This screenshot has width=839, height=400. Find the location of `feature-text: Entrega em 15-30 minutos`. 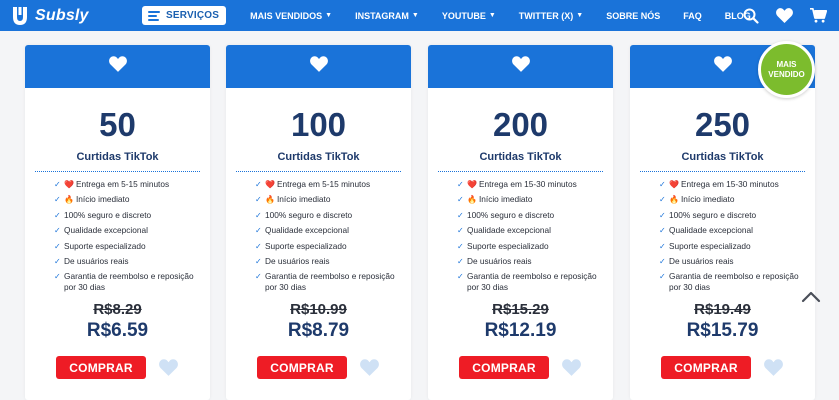

feature-text: Entrega em 15-30 minutos is located at coordinates (729, 184).